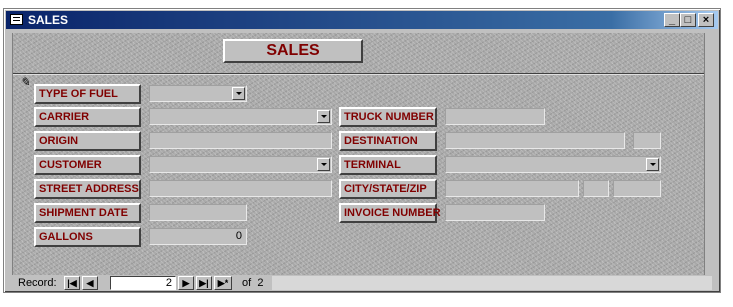 The image size is (733, 307). I want to click on type-of-fuel-label: TYPE OF FUEL, so click(87, 94).